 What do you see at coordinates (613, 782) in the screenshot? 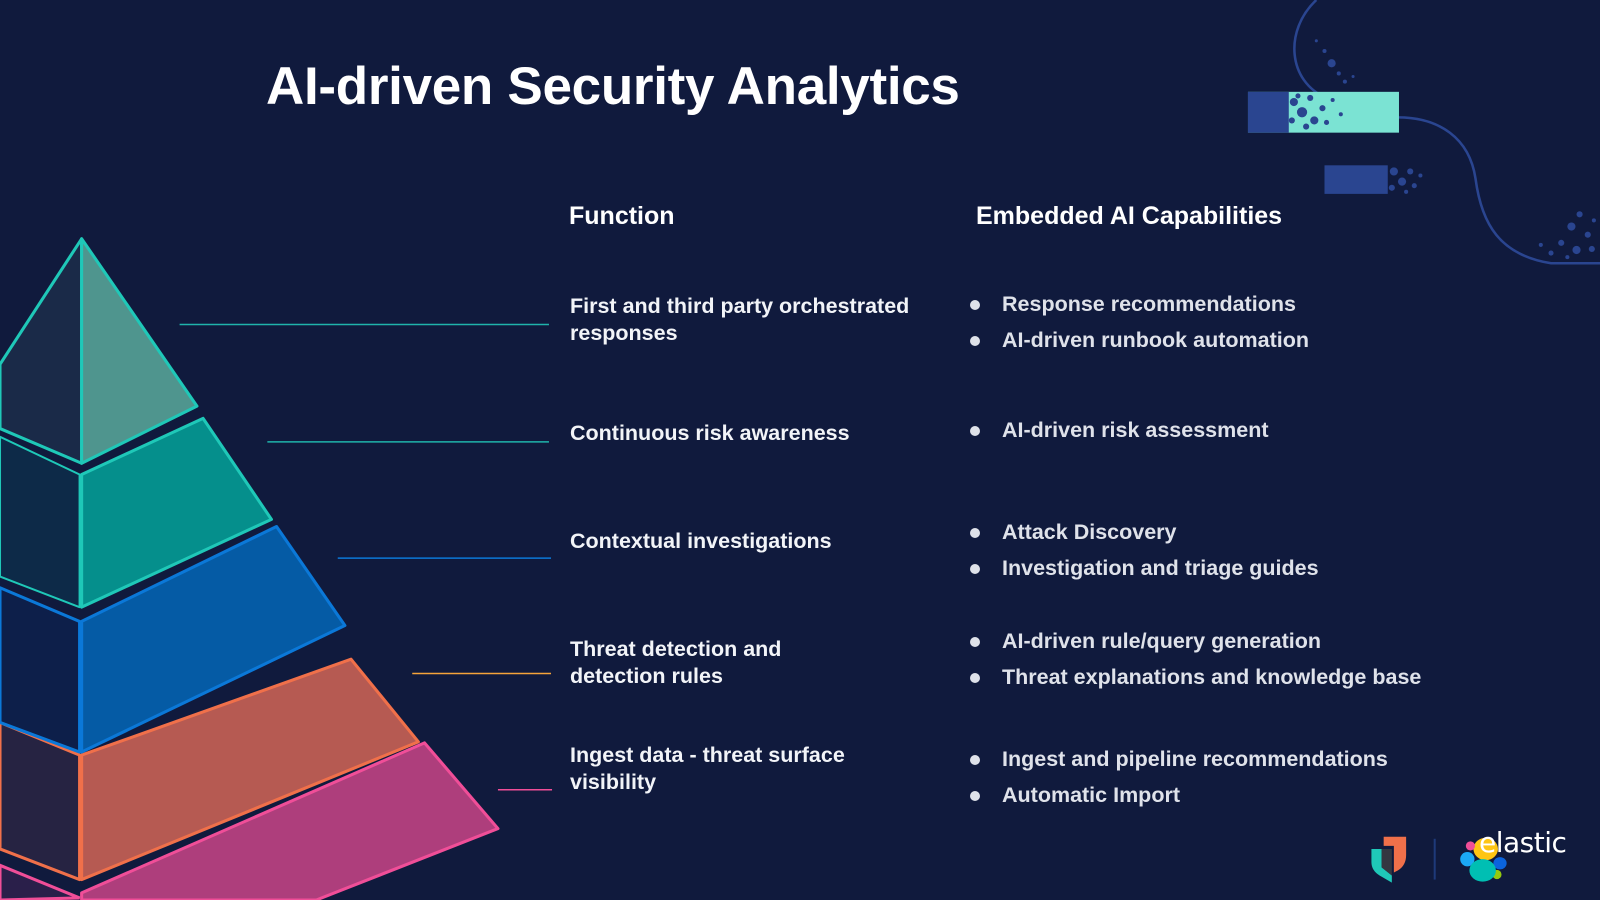
I see `function-line: visibility` at bounding box center [613, 782].